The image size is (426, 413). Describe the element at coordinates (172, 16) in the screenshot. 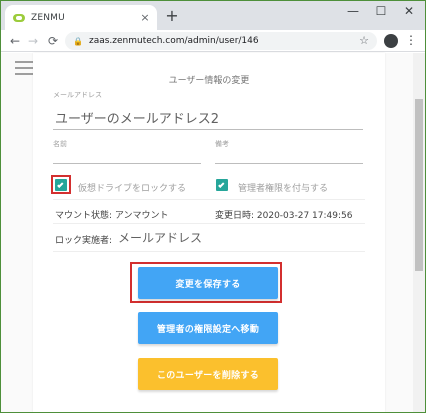

I see `new-tab-button: +` at that location.